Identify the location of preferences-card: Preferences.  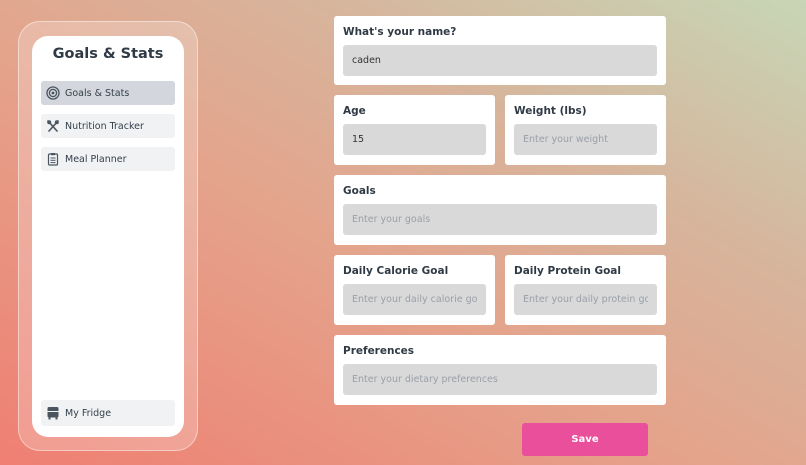
(500, 370).